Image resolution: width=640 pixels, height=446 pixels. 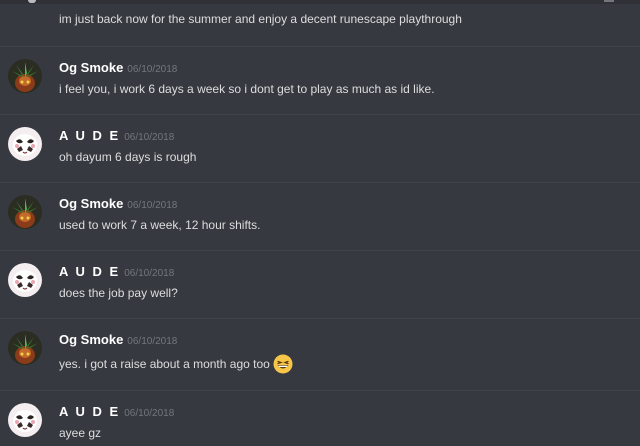 I want to click on message-content: ayee gz, so click(x=80, y=433).